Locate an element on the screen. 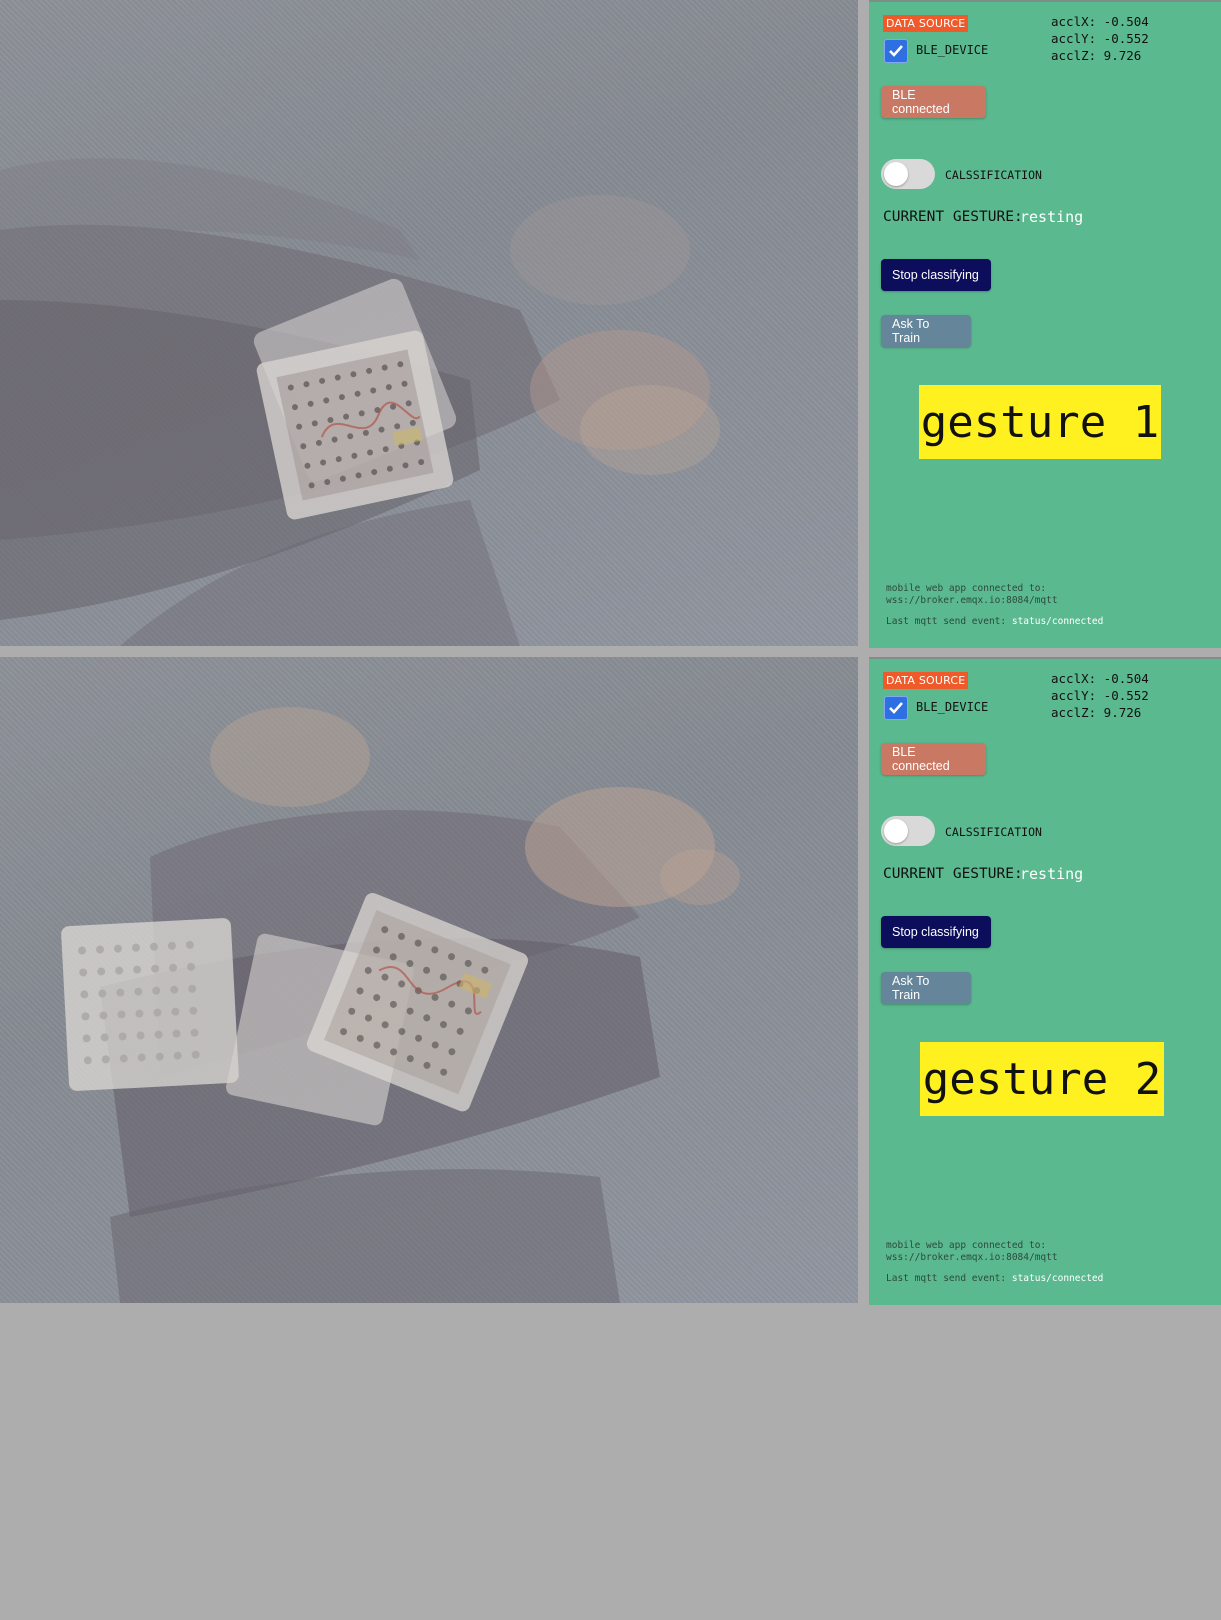 The height and width of the screenshot is (1620, 1221). gesture-banner: gesture 1 is located at coordinates (1040, 422).